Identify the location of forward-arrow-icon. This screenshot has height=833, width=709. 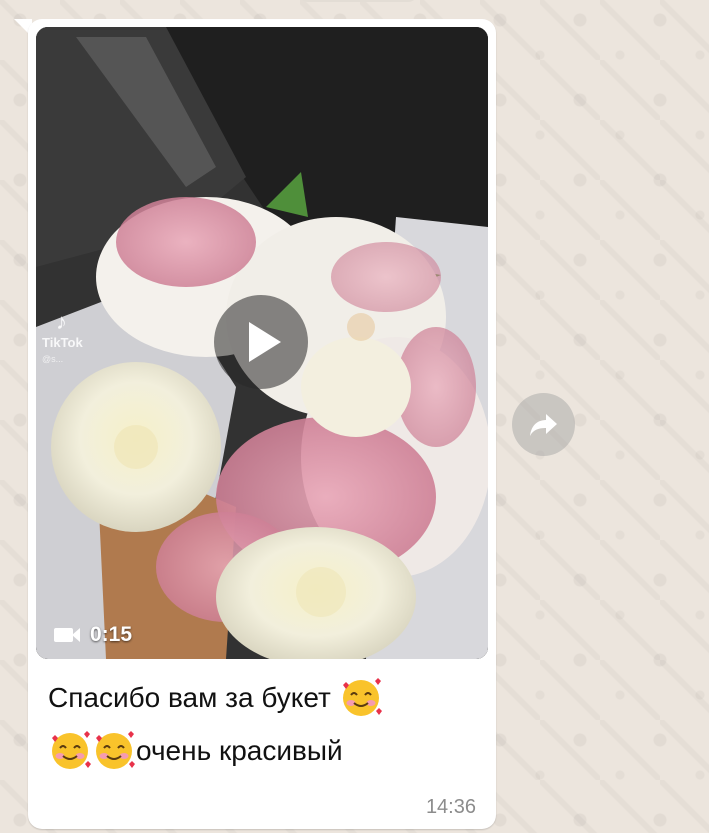
(543, 424).